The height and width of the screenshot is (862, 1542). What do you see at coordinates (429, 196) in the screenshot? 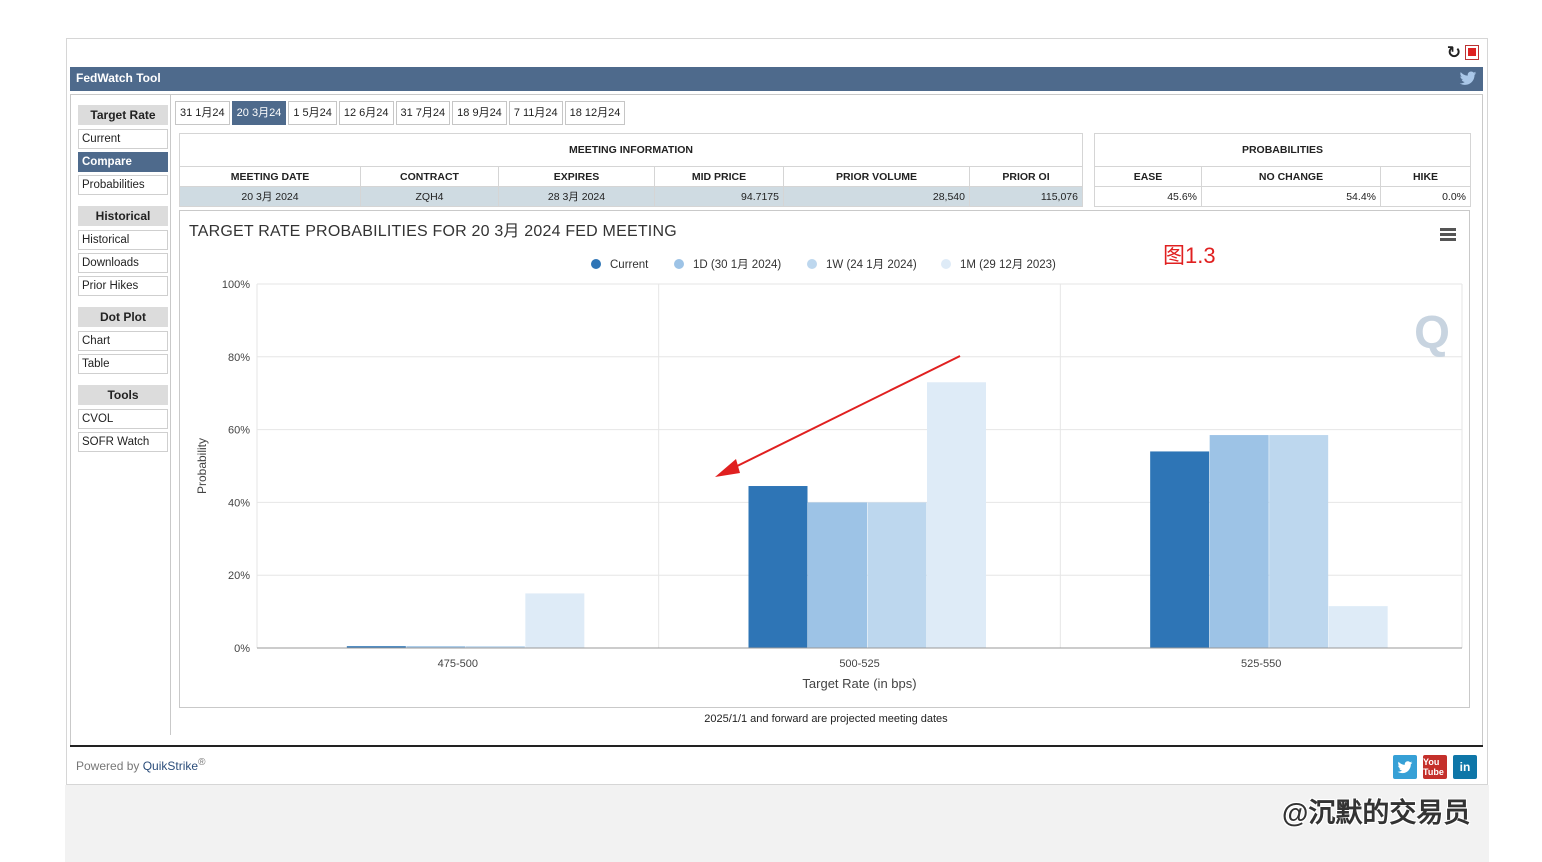
I see `table-cell: ZQH4` at bounding box center [429, 196].